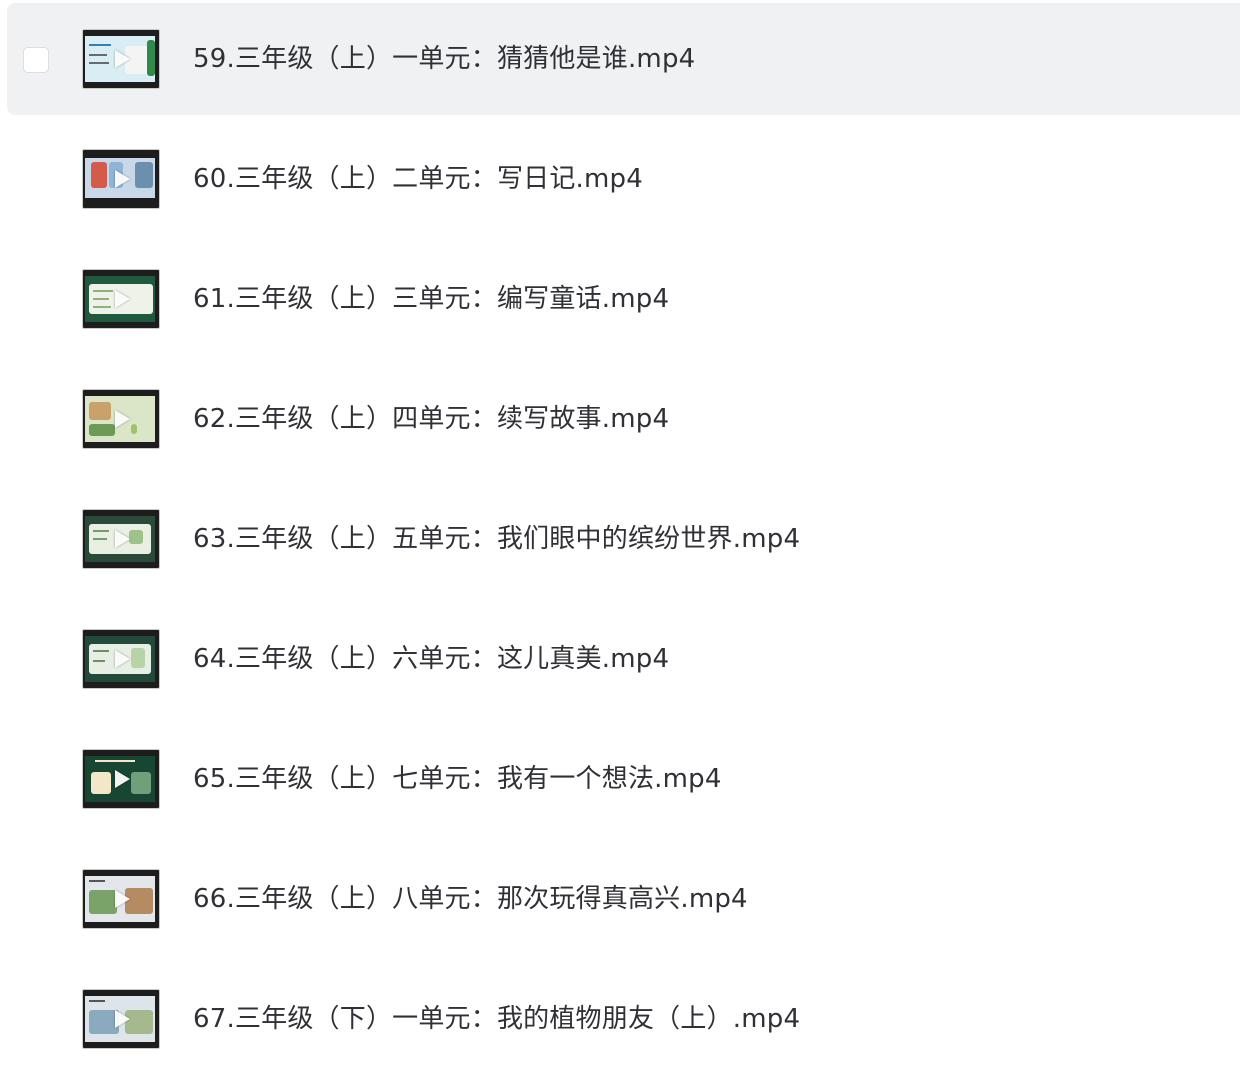 The width and height of the screenshot is (1240, 1081). What do you see at coordinates (431, 419) in the screenshot?
I see `file-name: 62.三年级（上）四单元：续写故事.mp4` at bounding box center [431, 419].